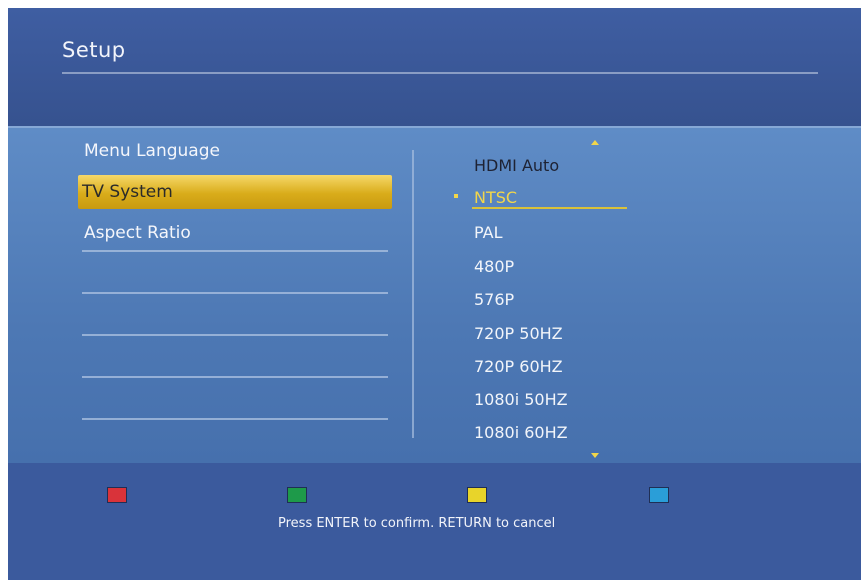 Image resolution: width=861 pixels, height=580 pixels. Describe the element at coordinates (235, 151) in the screenshot. I see `menu-item-language: Menu Language` at that location.